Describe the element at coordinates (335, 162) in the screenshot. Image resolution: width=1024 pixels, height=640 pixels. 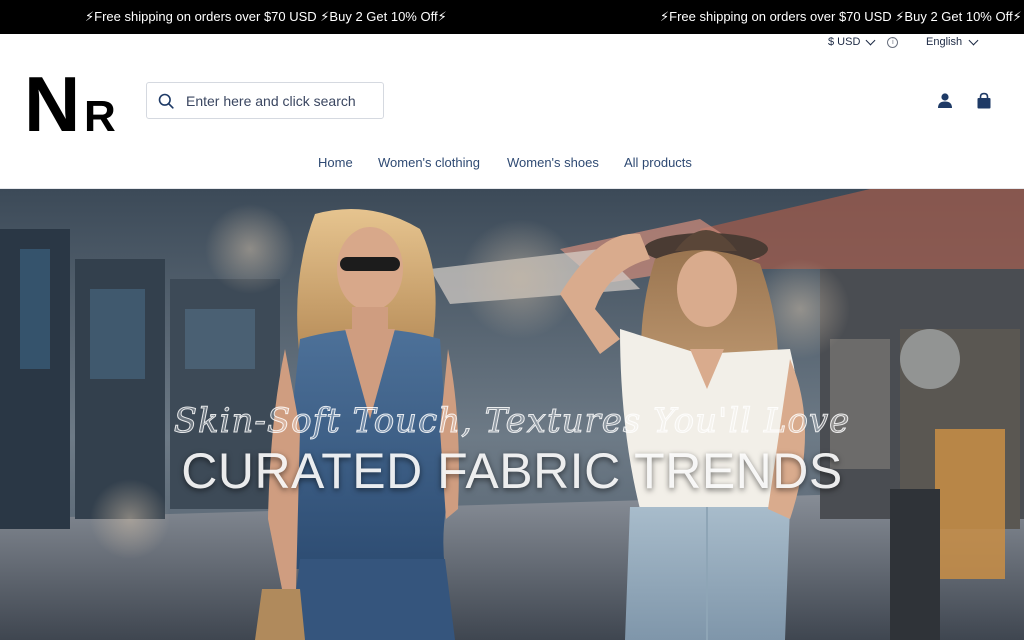
I see `nav-item-home: Home` at that location.